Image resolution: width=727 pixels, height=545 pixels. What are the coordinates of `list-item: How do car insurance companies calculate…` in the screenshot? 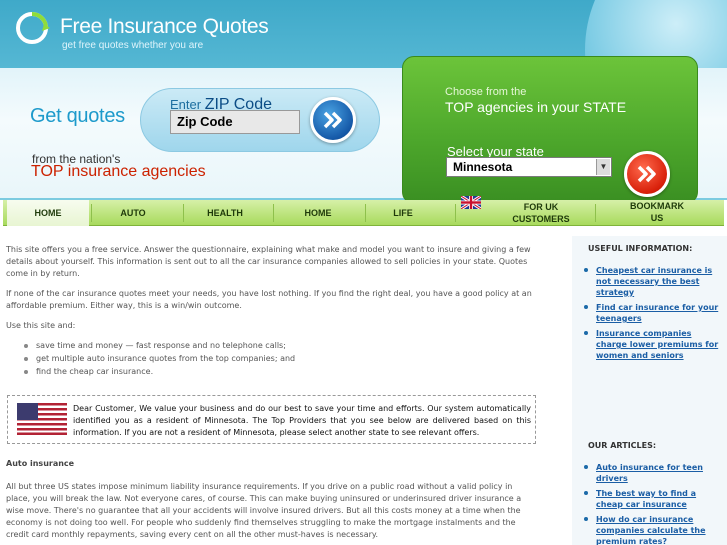 It's located at (654, 529).